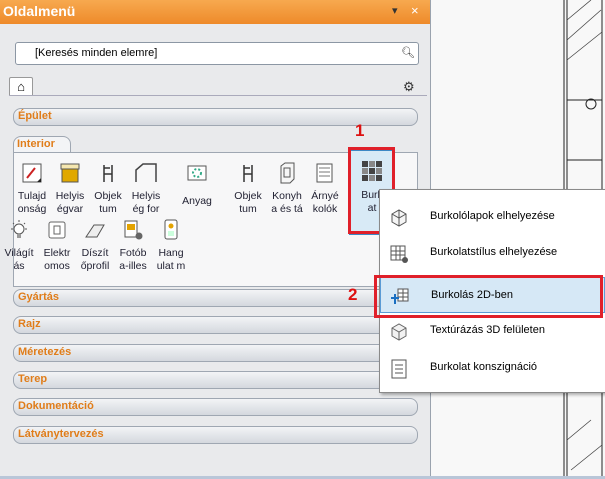 The width and height of the screenshot is (605, 479). I want to click on kitchen-icon, so click(287, 173).